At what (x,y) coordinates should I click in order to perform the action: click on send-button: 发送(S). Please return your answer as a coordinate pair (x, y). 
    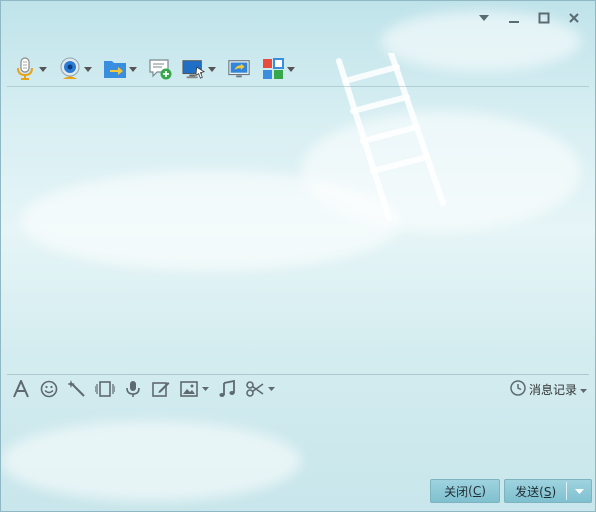
    Looking at the image, I should click on (548, 491).